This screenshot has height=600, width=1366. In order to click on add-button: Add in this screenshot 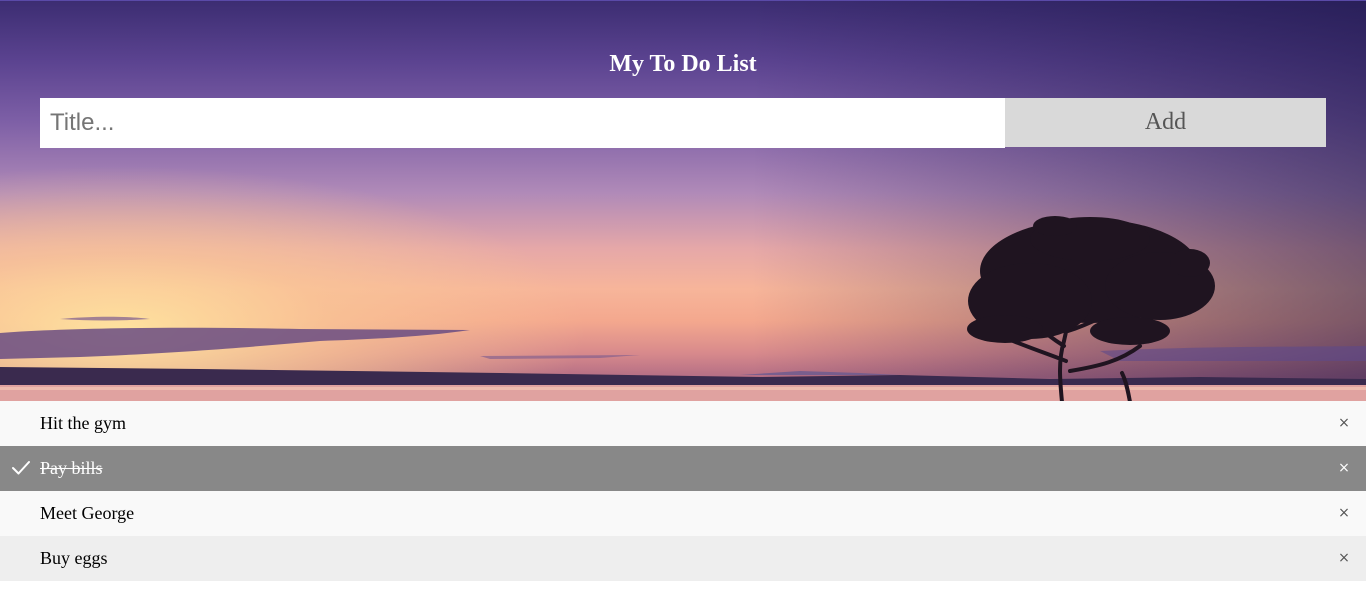, I will do `click(1165, 122)`.